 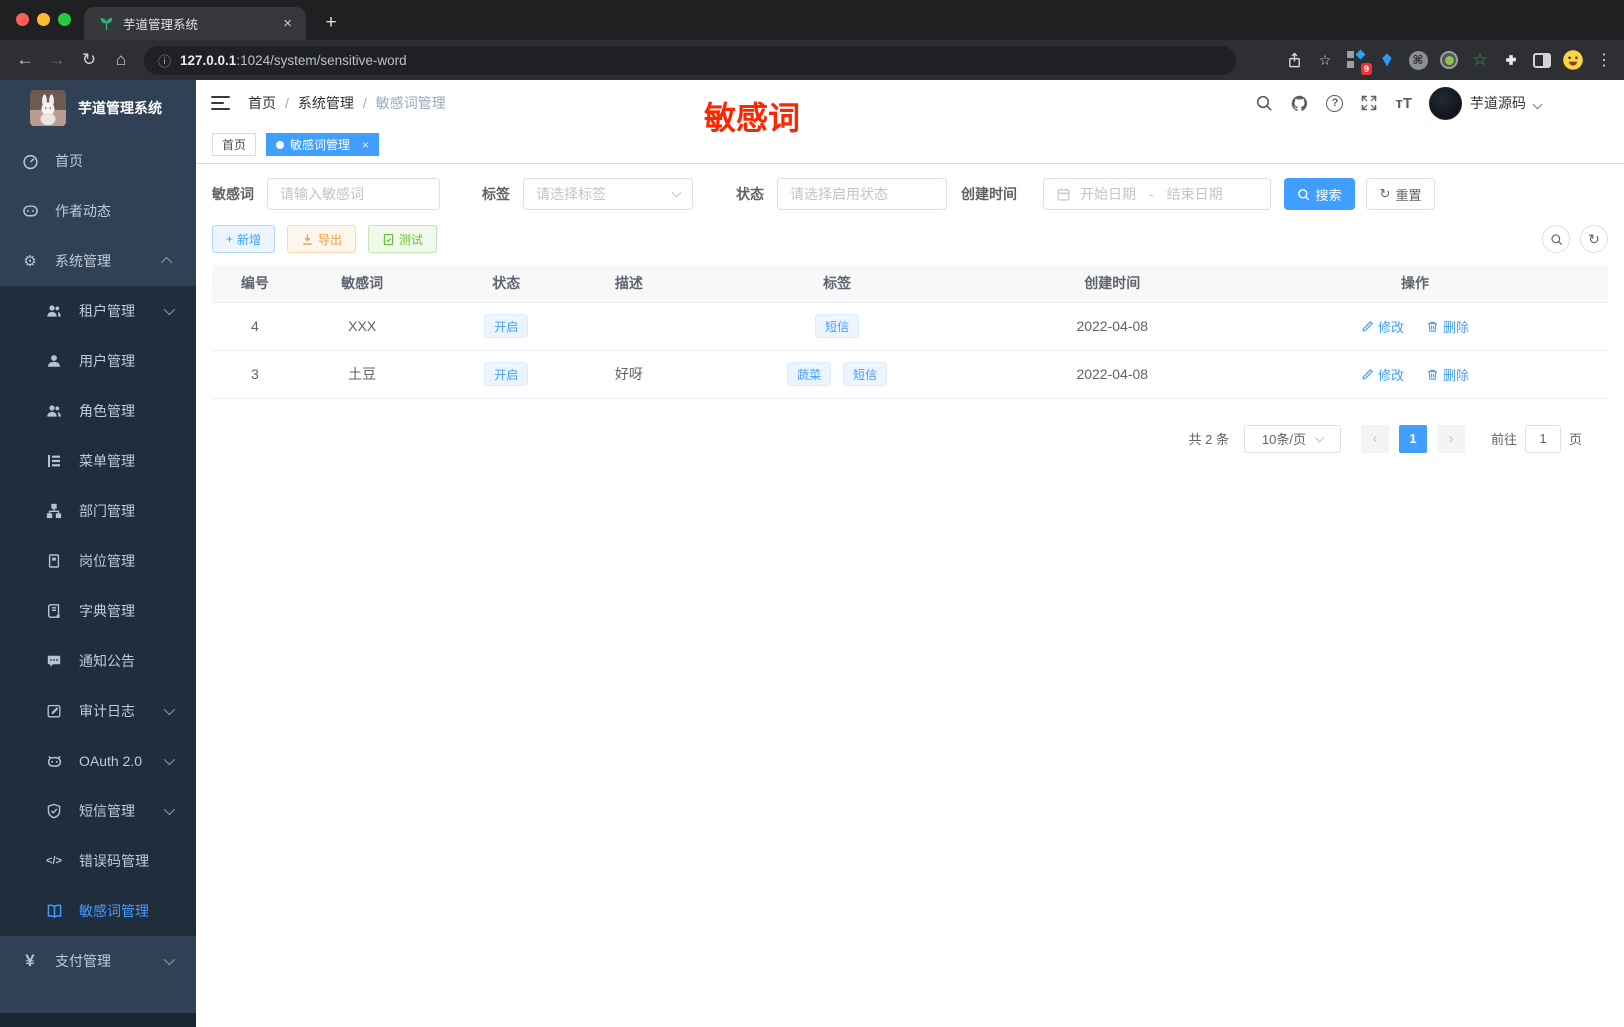 What do you see at coordinates (54, 861) in the screenshot?
I see `code-icon: </>` at bounding box center [54, 861].